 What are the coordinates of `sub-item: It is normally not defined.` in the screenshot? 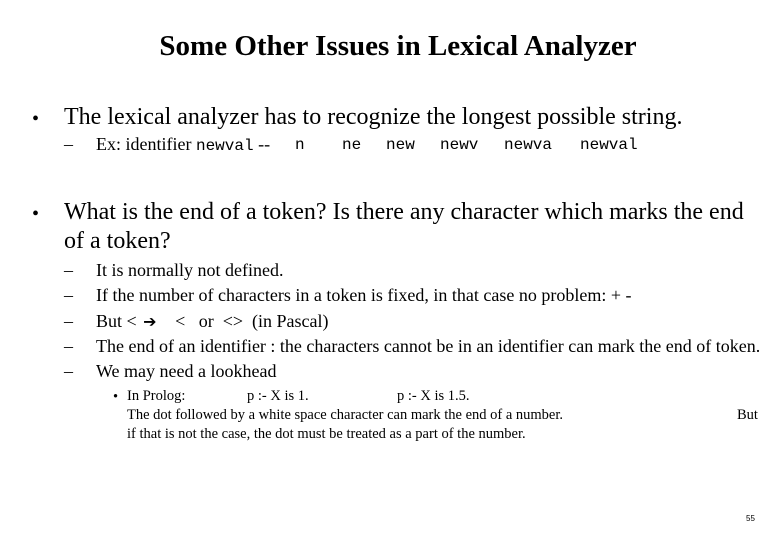 It's located at (190, 270).